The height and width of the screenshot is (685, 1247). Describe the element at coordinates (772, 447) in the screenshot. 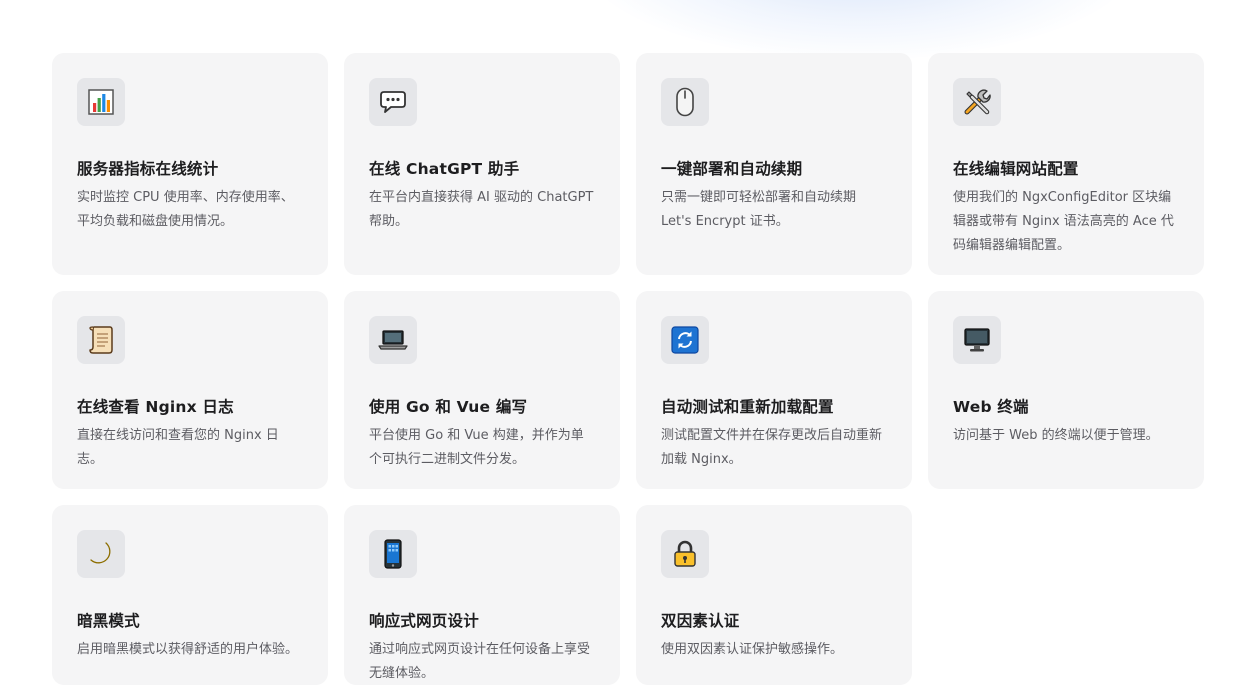

I see `feature-description: 测试配置文件并在保存更改后自动重新加载 Nginx。` at that location.